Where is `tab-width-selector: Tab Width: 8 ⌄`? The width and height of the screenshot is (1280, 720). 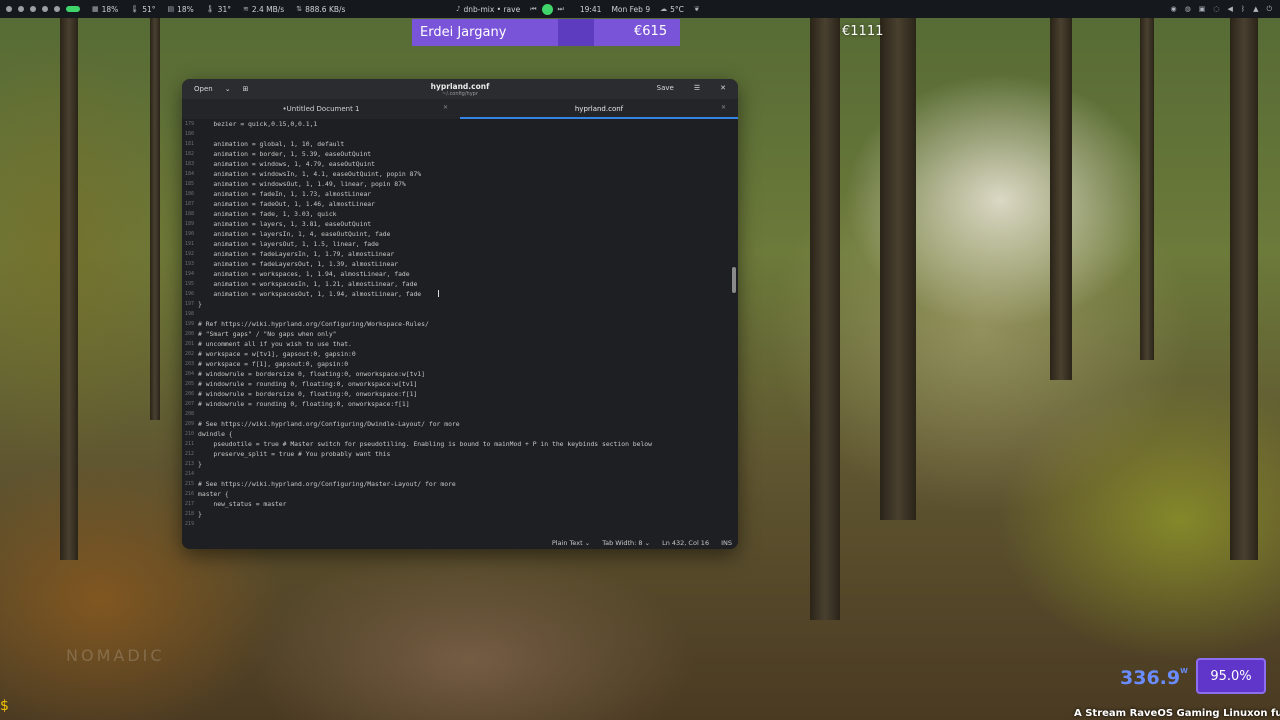
tab-width-selector: Tab Width: 8 ⌄ is located at coordinates (626, 543).